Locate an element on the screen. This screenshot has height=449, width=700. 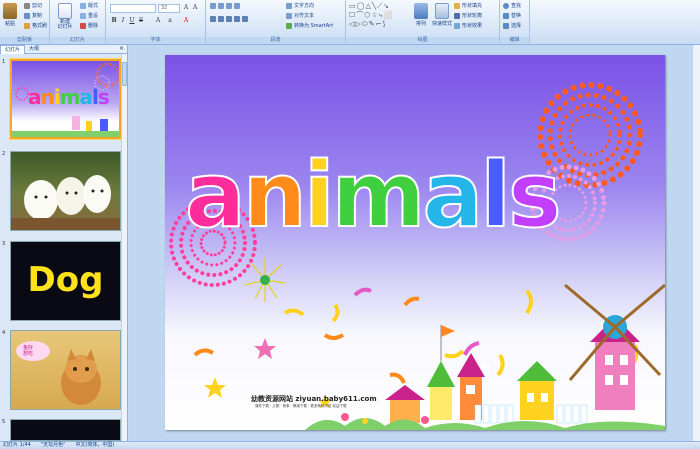
find-icon is located at coordinates (506, 5).